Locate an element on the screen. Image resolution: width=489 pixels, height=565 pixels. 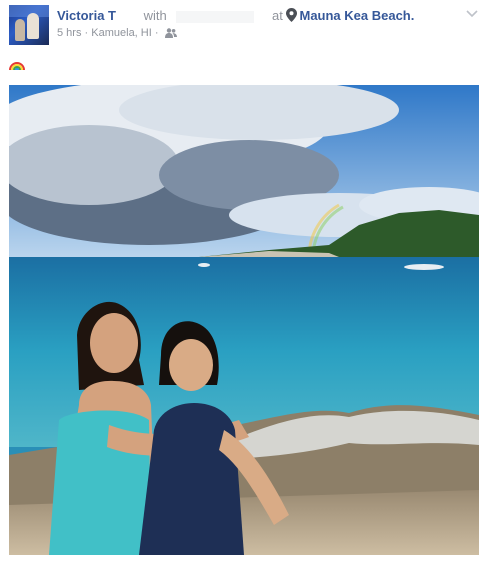
at-label: at is located at coordinates (277, 15).